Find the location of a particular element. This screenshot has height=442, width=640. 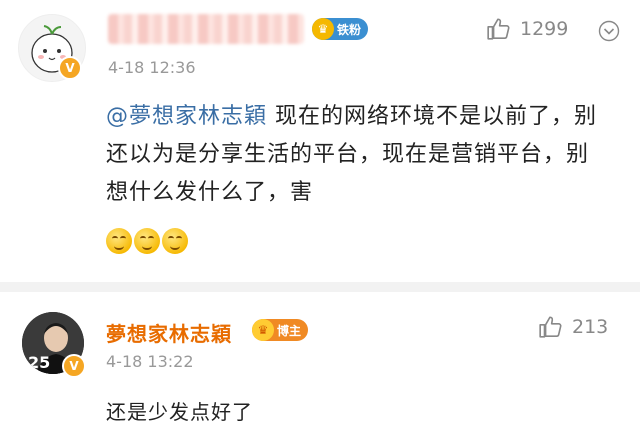

like-button: 213 is located at coordinates (573, 327).